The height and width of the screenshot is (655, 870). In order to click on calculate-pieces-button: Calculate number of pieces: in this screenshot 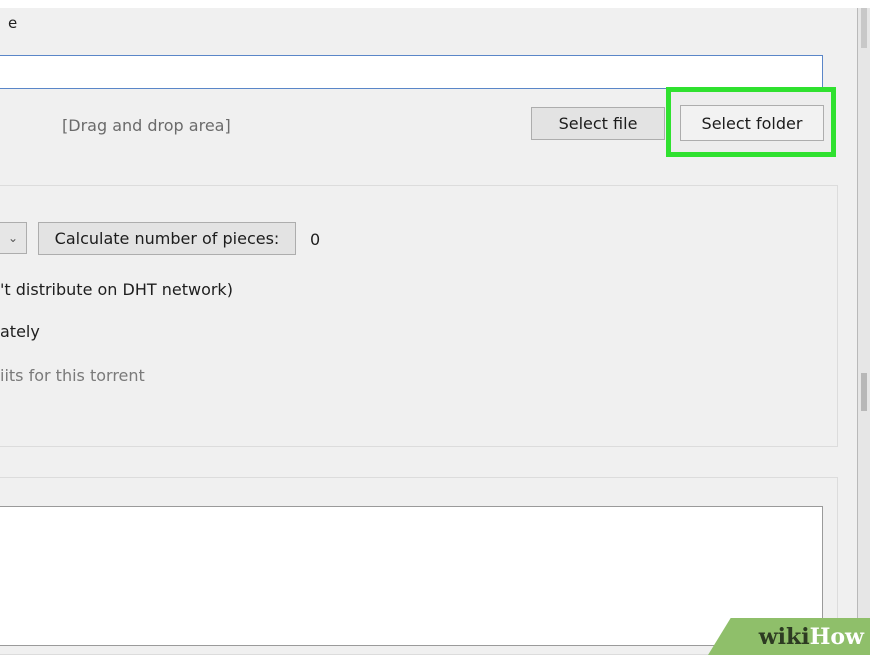, I will do `click(167, 238)`.